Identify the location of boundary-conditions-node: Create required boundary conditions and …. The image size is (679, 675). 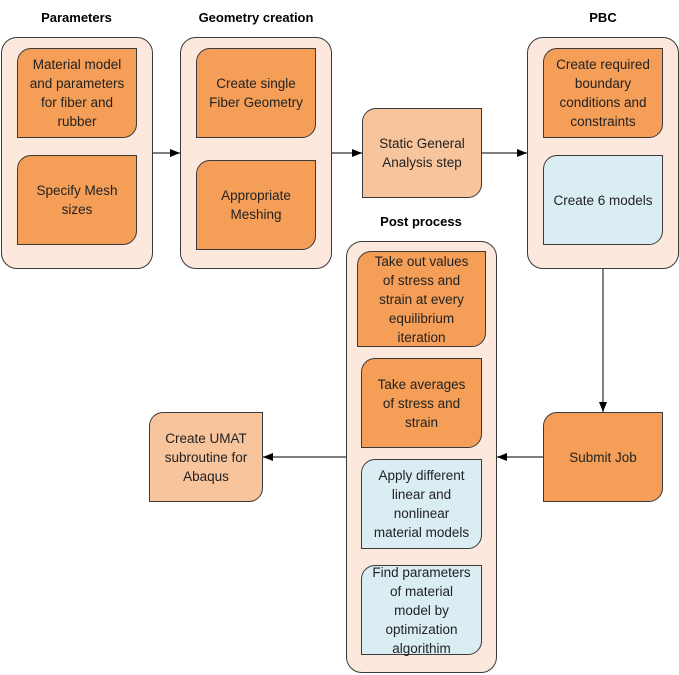
(603, 93).